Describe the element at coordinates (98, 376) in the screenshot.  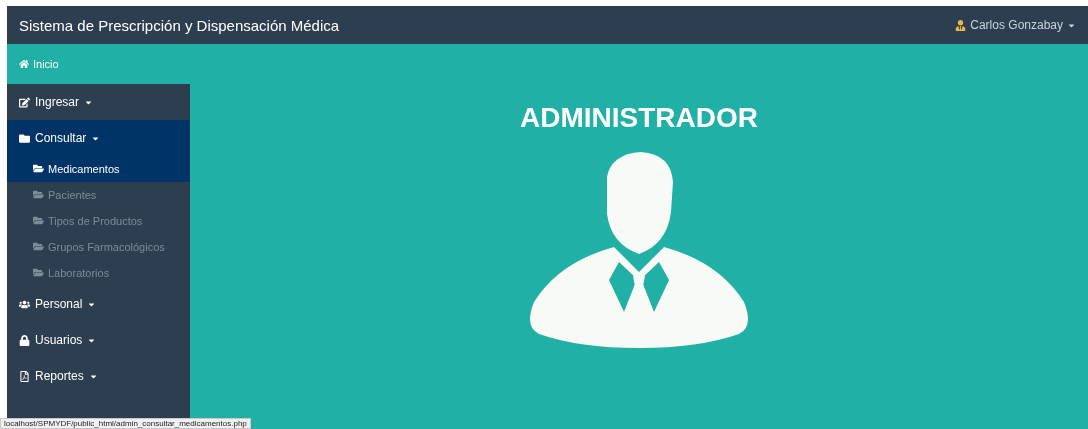
I see `sidebar-item: Reportes` at that location.